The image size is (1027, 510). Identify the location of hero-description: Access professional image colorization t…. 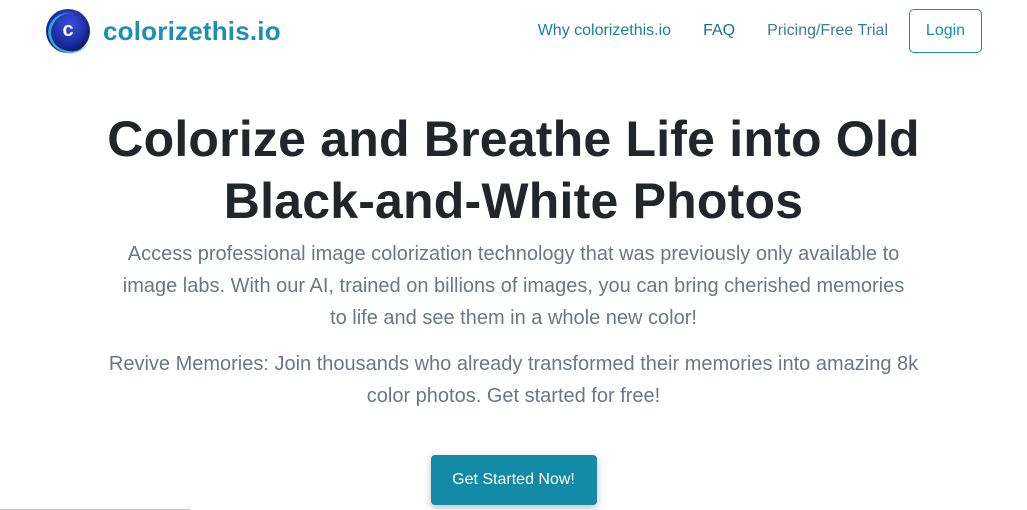
(513, 286).